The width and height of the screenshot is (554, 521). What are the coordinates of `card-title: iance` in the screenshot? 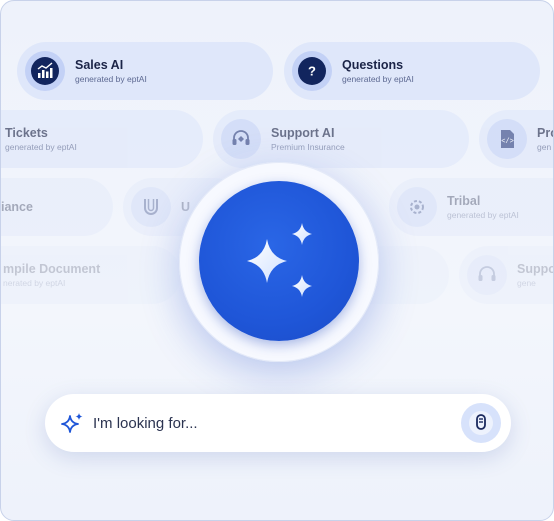 It's located at (17, 206).